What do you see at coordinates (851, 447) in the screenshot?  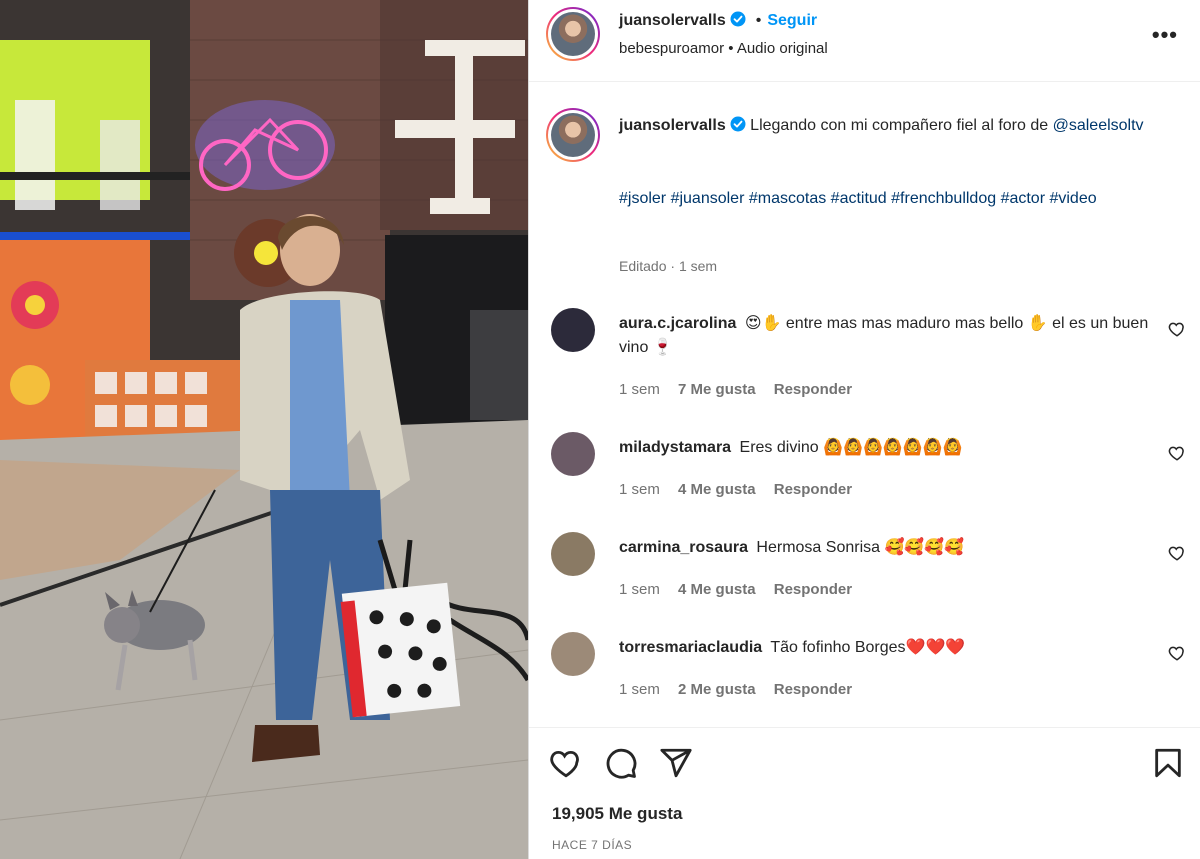 I see `comment-body: Eres divino 🙆🙆🙆🙆🙆🙆🙆` at bounding box center [851, 447].